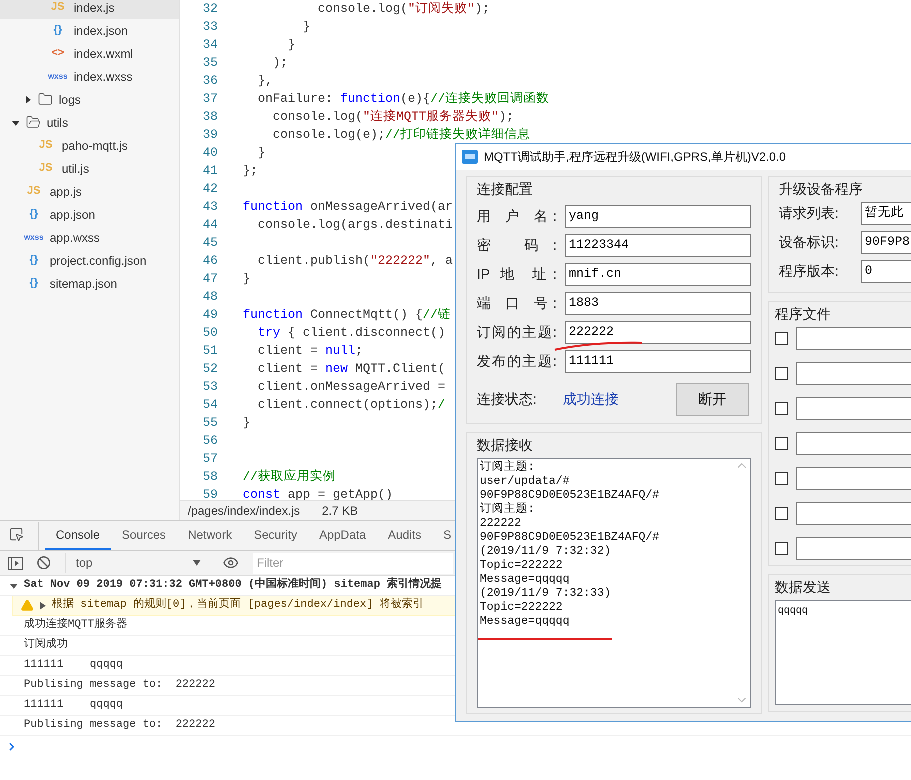  I want to click on window-title: MQTT调试助手,程序远程升级(WIFI,GPRS,单片机)V2.0.0, so click(635, 157).